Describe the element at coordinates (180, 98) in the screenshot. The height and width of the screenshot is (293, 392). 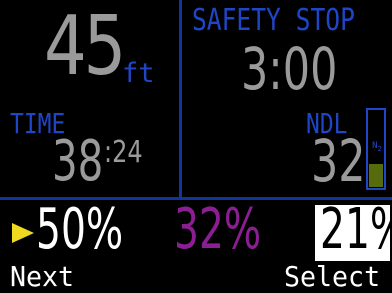
I see `vertical-divider` at that location.